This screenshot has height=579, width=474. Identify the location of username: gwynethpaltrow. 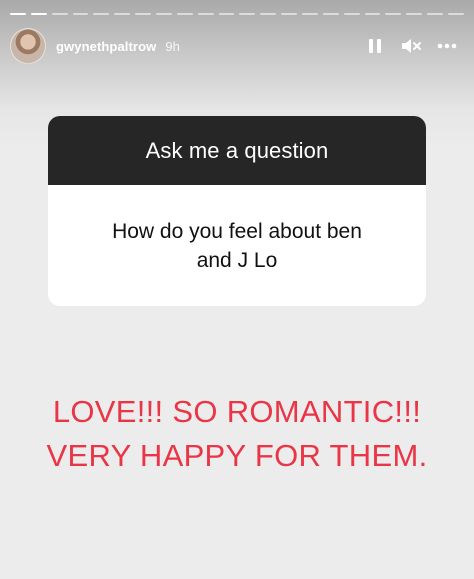
(106, 46).